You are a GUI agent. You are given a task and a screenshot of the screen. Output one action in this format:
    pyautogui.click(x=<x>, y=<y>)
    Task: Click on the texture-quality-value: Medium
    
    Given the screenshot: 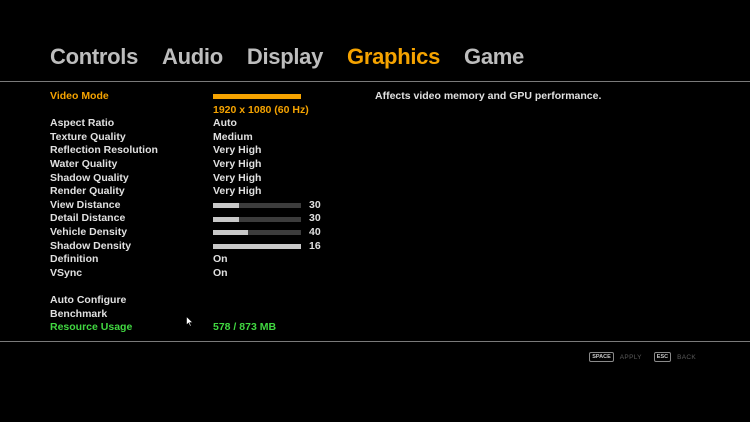 What is the action you would take?
    pyautogui.click(x=288, y=138)
    